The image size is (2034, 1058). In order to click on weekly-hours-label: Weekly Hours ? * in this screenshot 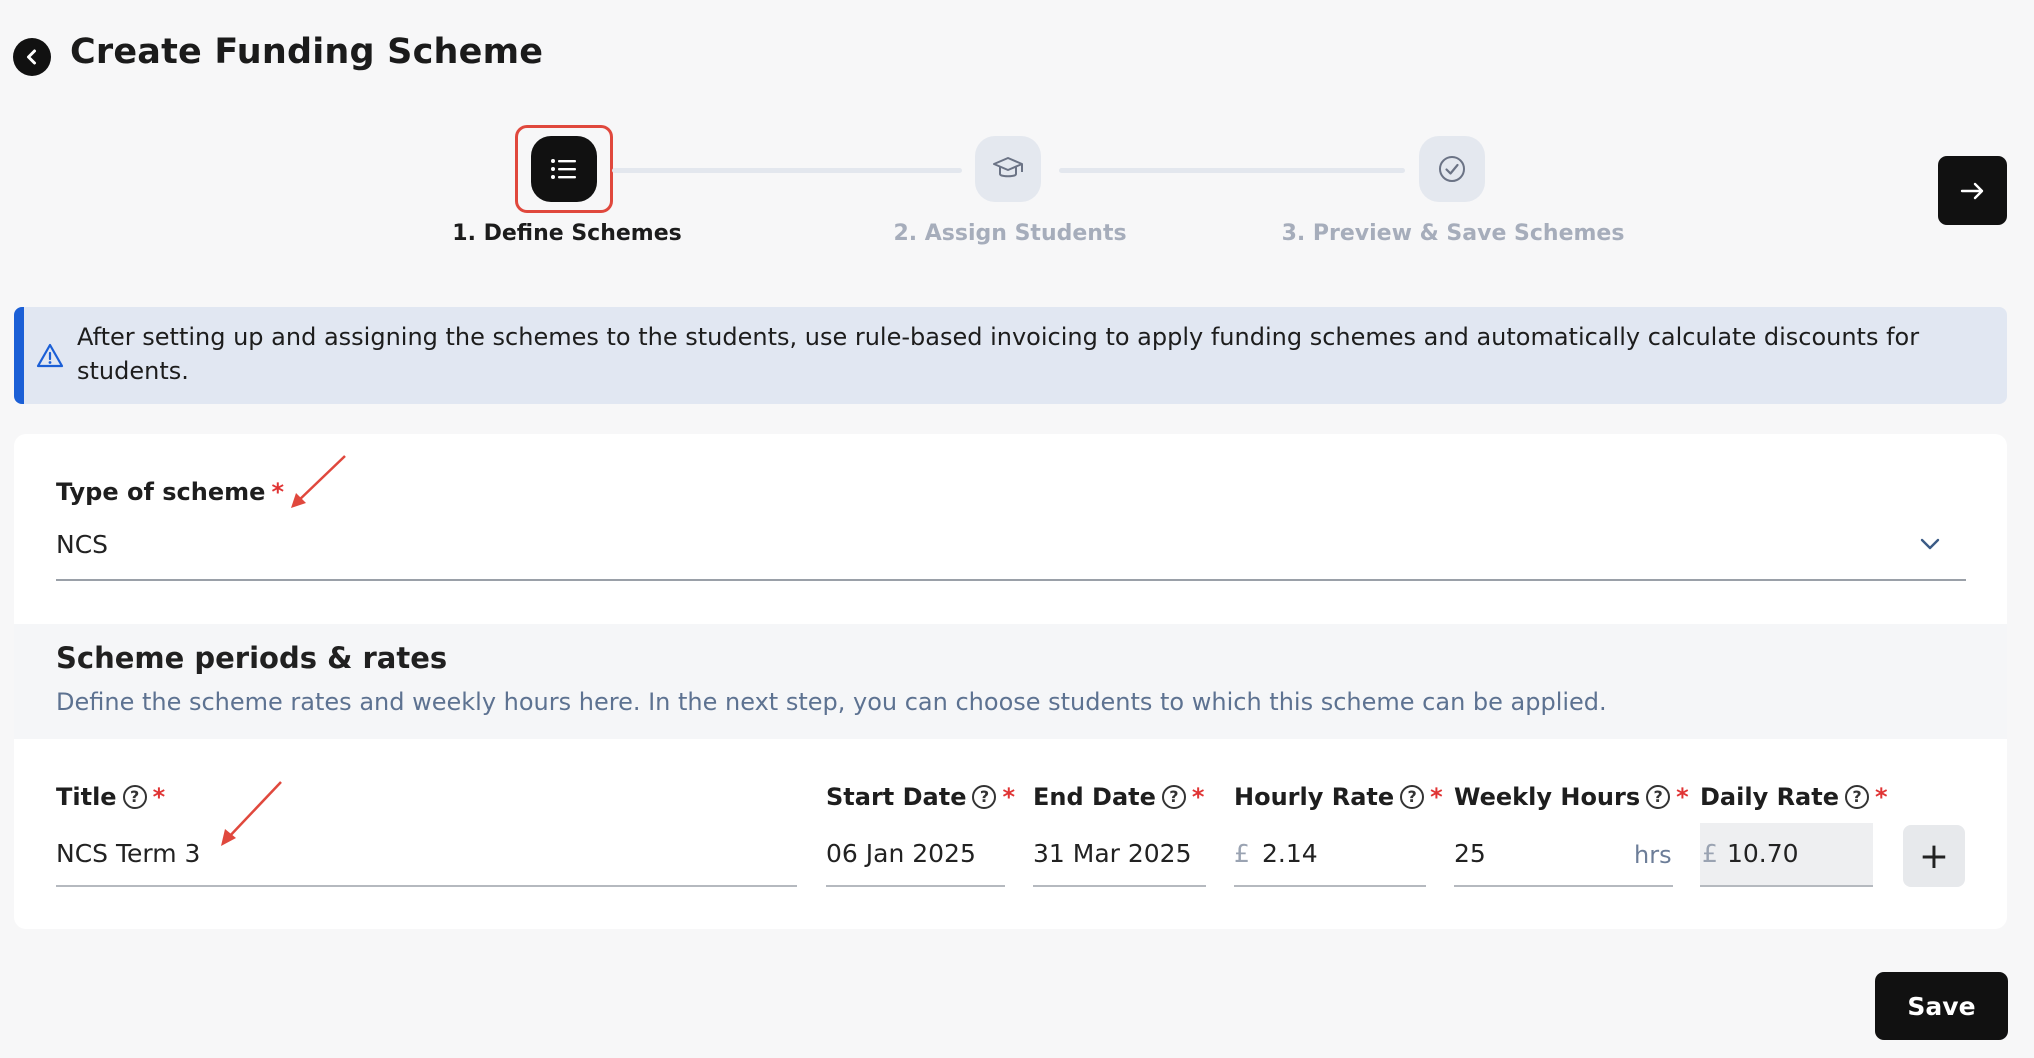, I will do `click(1571, 797)`.